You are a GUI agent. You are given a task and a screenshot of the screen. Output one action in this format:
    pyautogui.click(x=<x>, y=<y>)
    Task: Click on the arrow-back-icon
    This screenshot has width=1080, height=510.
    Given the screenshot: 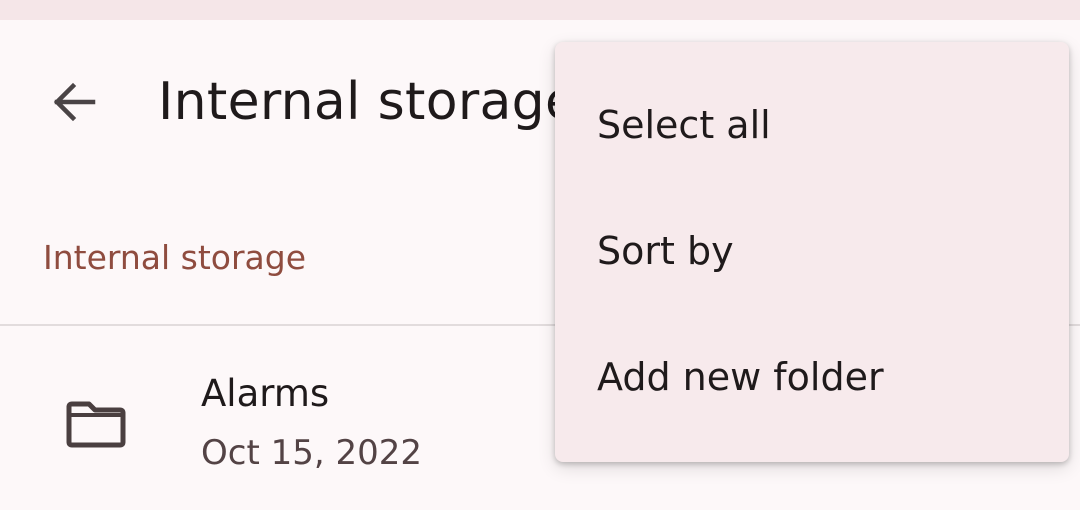 What is the action you would take?
    pyautogui.click(x=74, y=102)
    